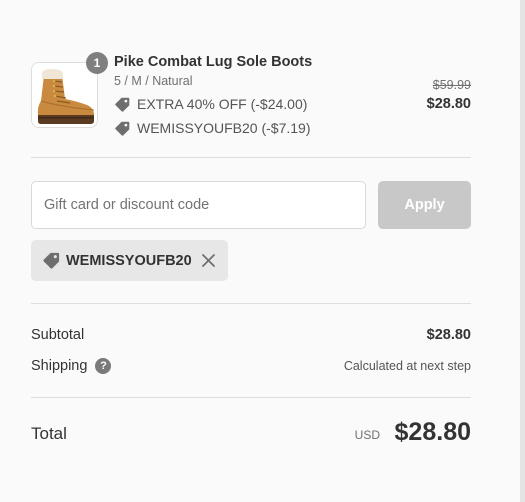 The height and width of the screenshot is (502, 525). Describe the element at coordinates (432, 432) in the screenshot. I see `total-value: $28.80` at that location.